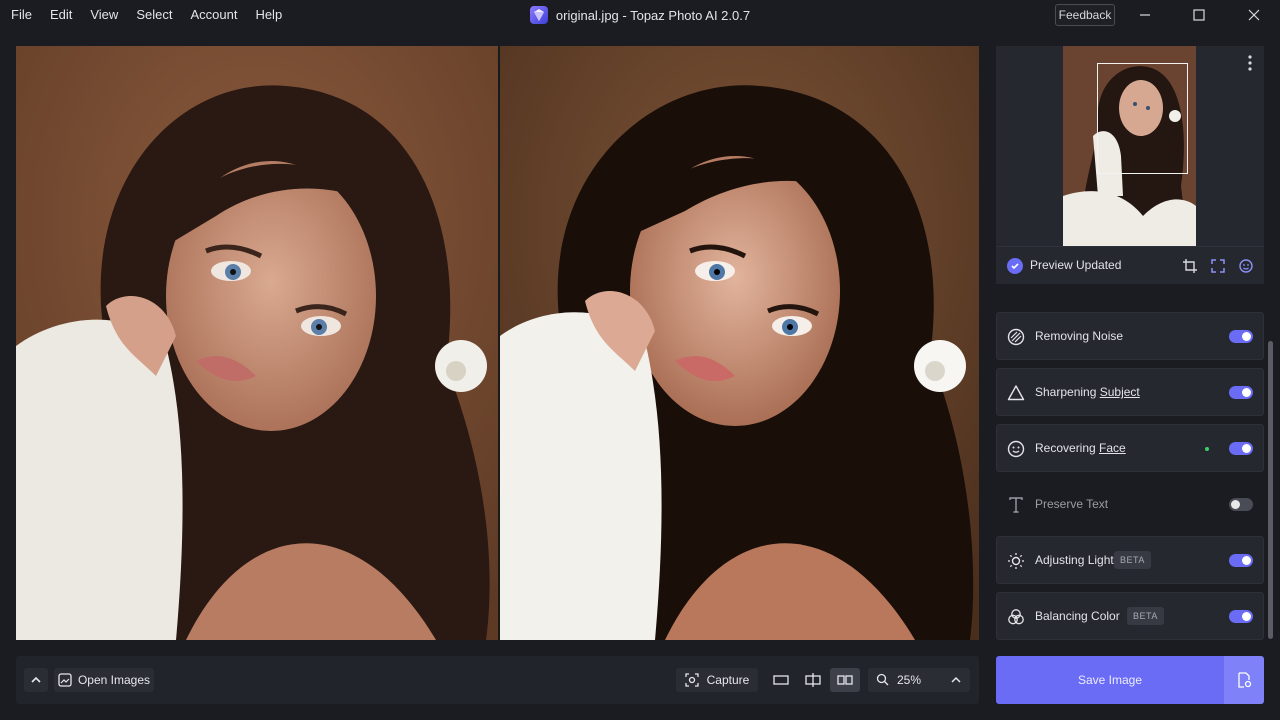  What do you see at coordinates (1246, 266) in the screenshot?
I see `face-detect-icon` at bounding box center [1246, 266].